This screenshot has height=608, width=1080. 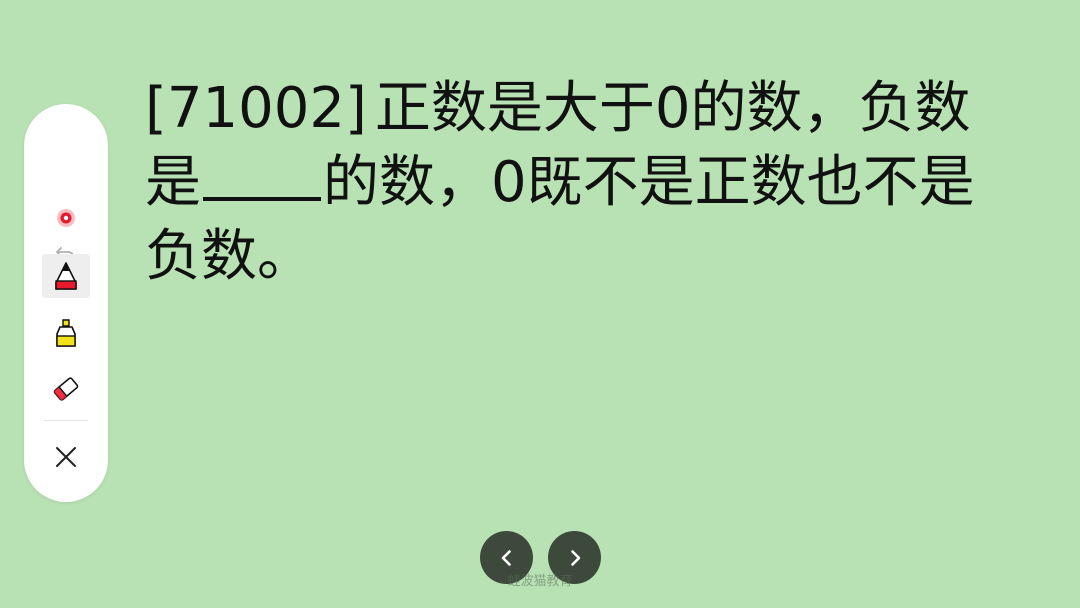 What do you see at coordinates (66, 420) in the screenshot?
I see `toolbar-divider` at bounding box center [66, 420].